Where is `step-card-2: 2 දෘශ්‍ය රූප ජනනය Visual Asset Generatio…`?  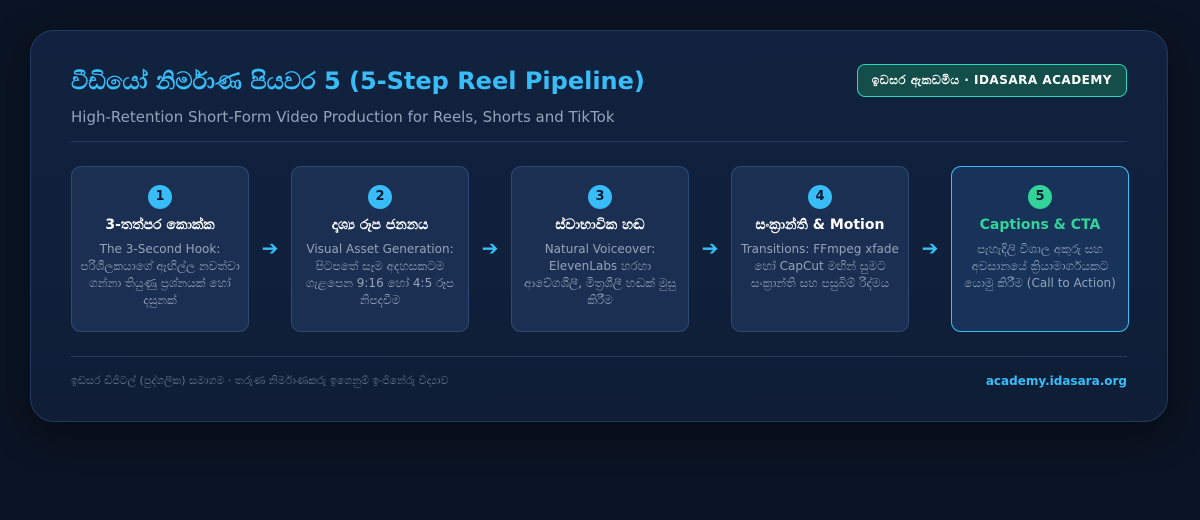 step-card-2: 2 දෘශ්‍ය රූප ජනනය Visual Asset Generatio… is located at coordinates (380, 249).